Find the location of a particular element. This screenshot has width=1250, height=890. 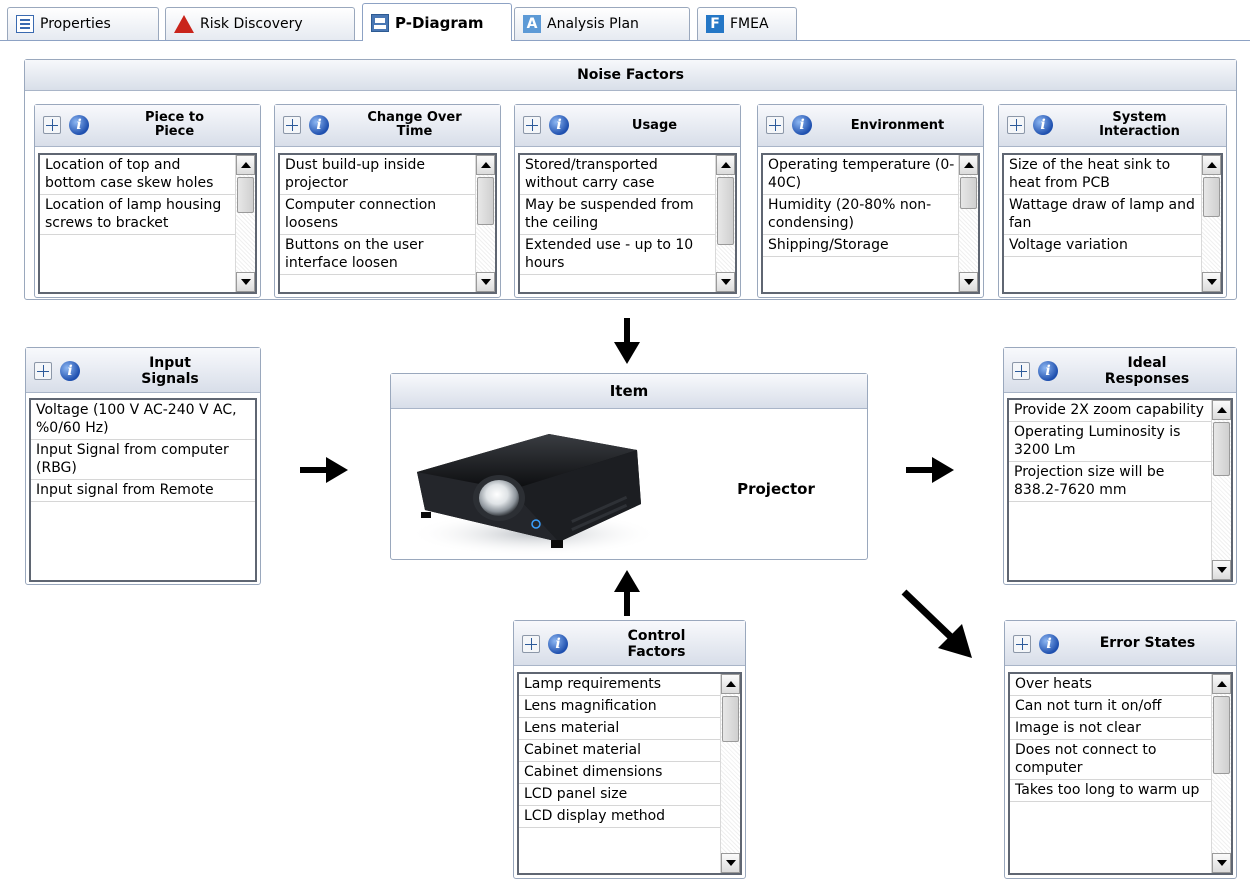

panel-header: i Usage is located at coordinates (627, 126).